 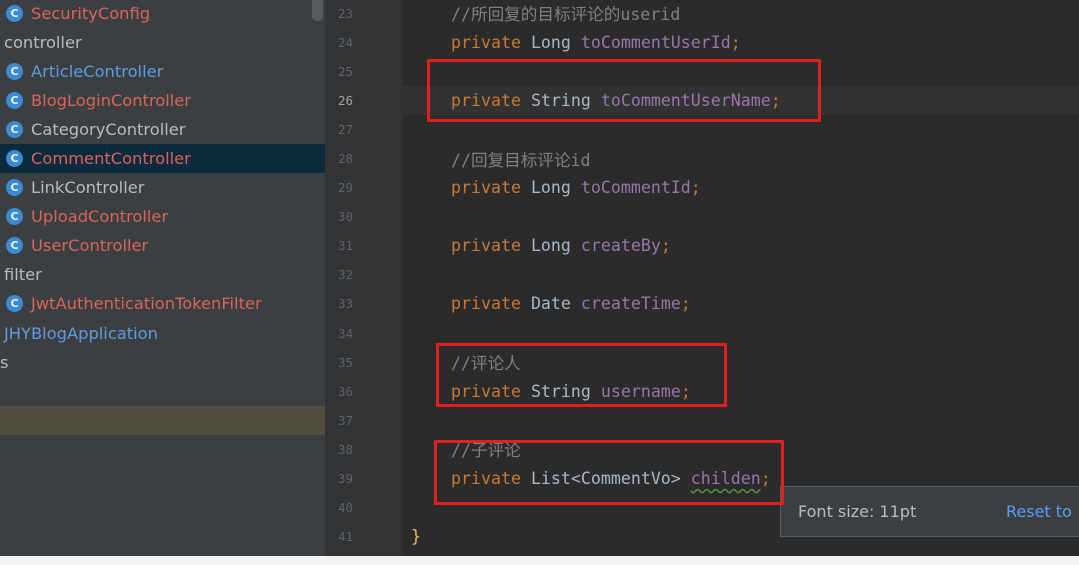 I want to click on code-line: private Long createBy ;, so click(x=741, y=245).